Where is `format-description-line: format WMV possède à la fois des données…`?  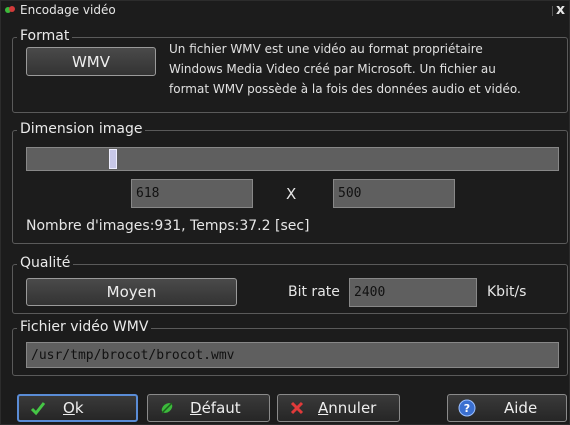
format-description-line: format WMV possède à la fois des données… is located at coordinates (345, 89).